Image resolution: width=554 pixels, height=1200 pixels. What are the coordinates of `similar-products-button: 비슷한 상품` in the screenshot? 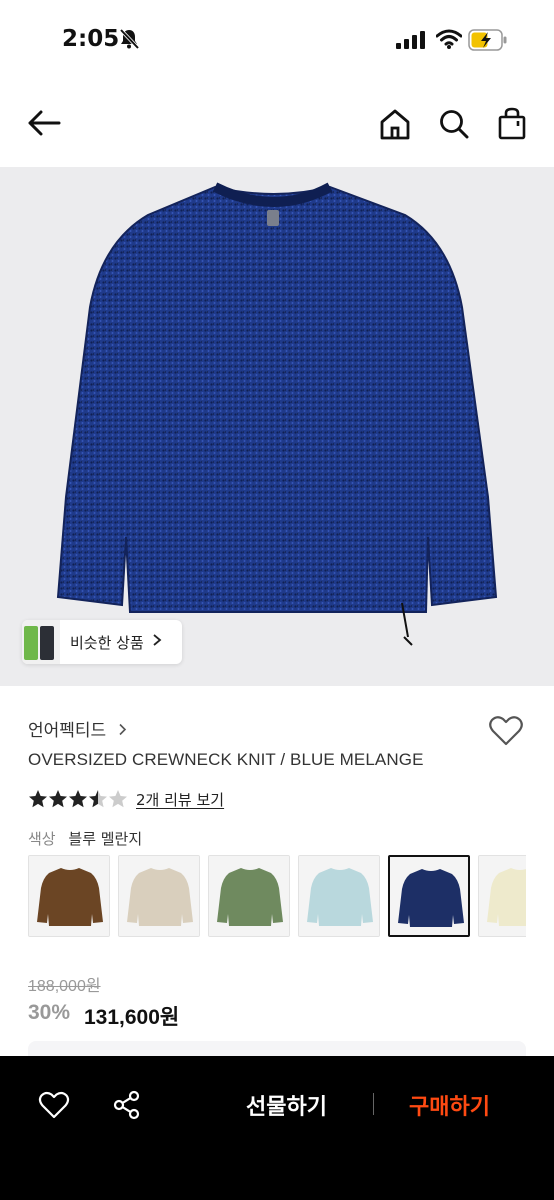 It's located at (102, 642).